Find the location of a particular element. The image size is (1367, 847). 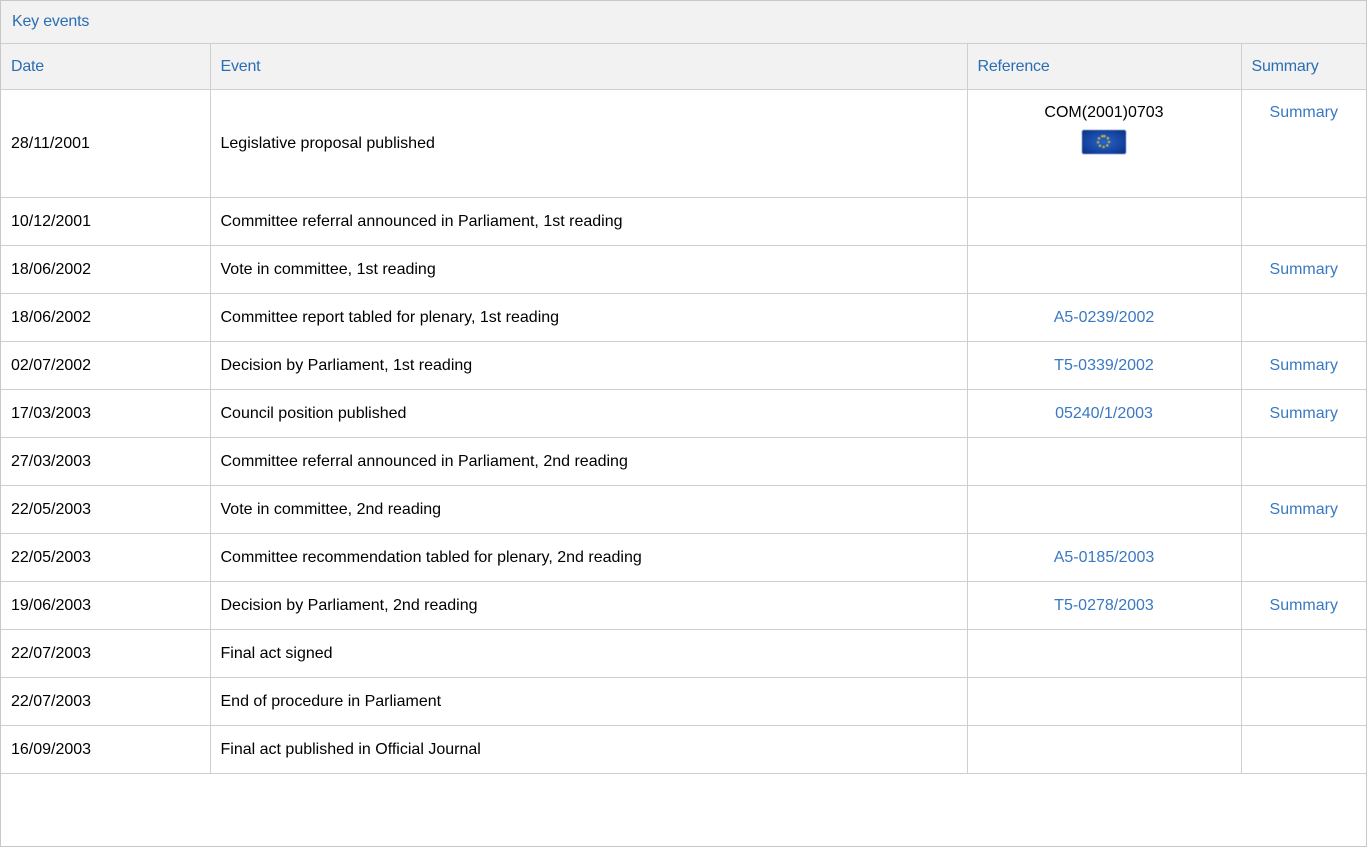

reference-link: A5-0185/2003 is located at coordinates (1104, 557).